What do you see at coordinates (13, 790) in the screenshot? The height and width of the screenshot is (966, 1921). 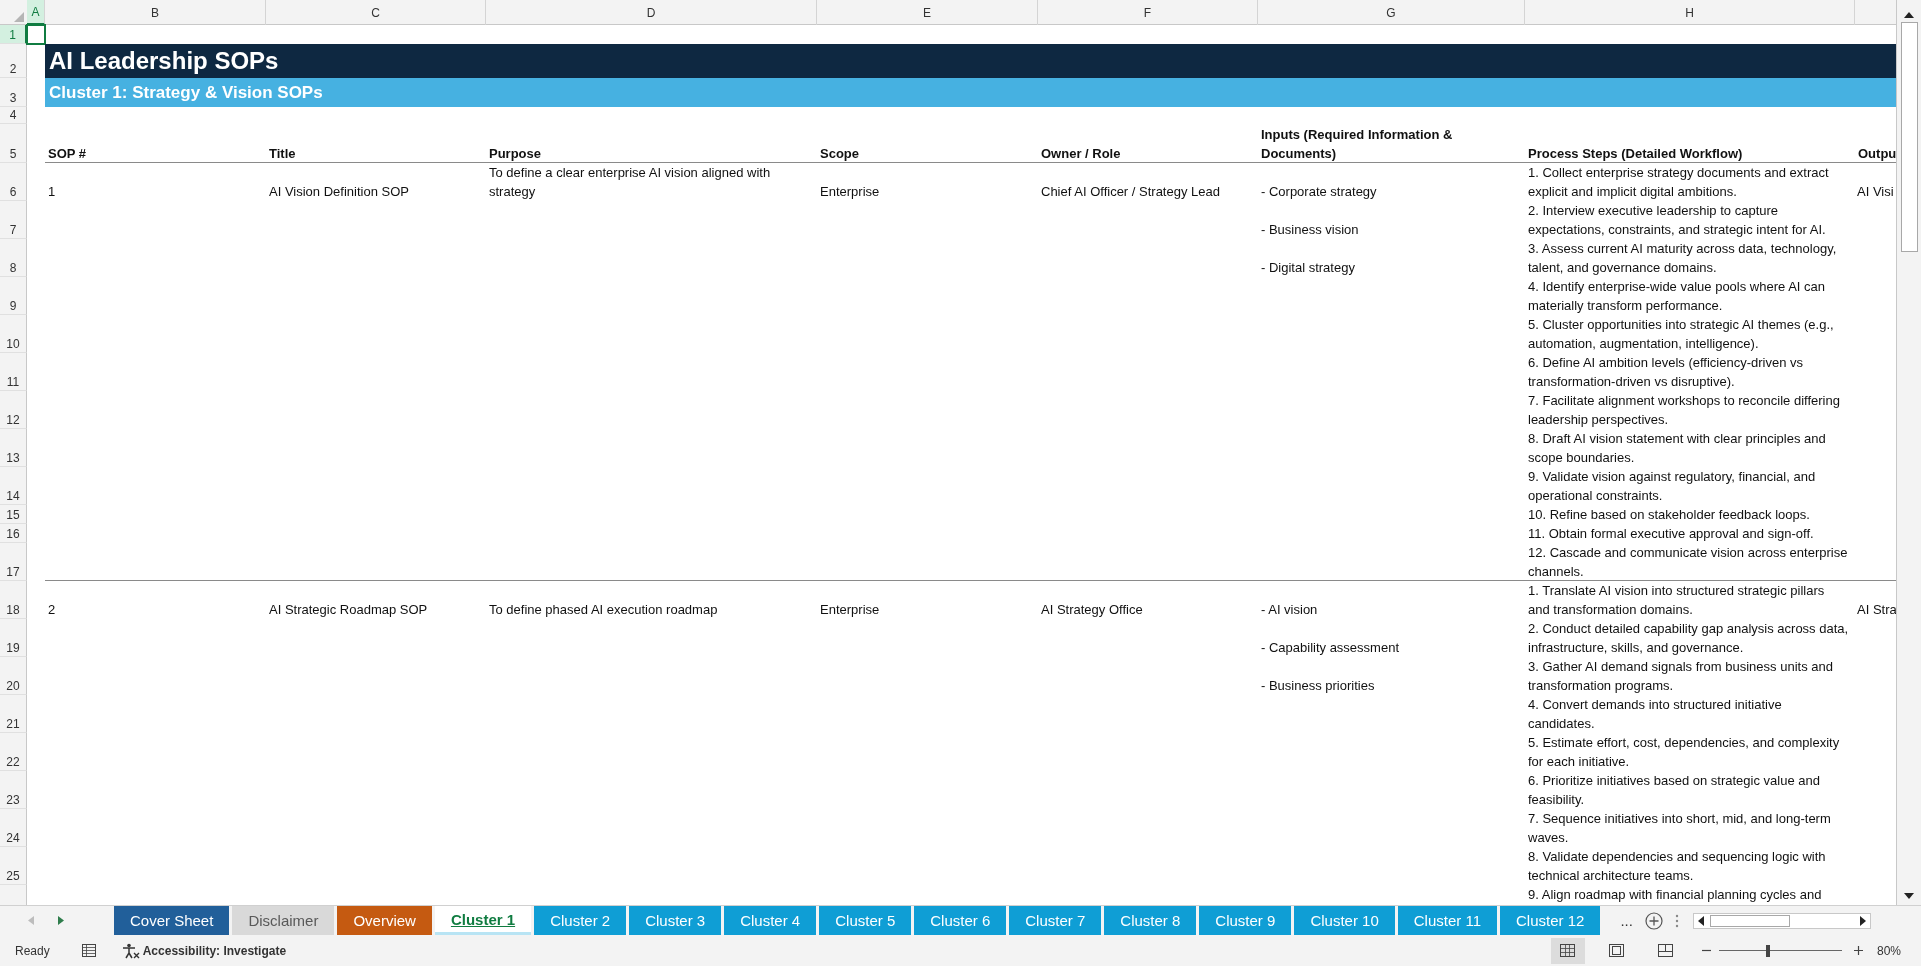 I see `row-header: 23` at bounding box center [13, 790].